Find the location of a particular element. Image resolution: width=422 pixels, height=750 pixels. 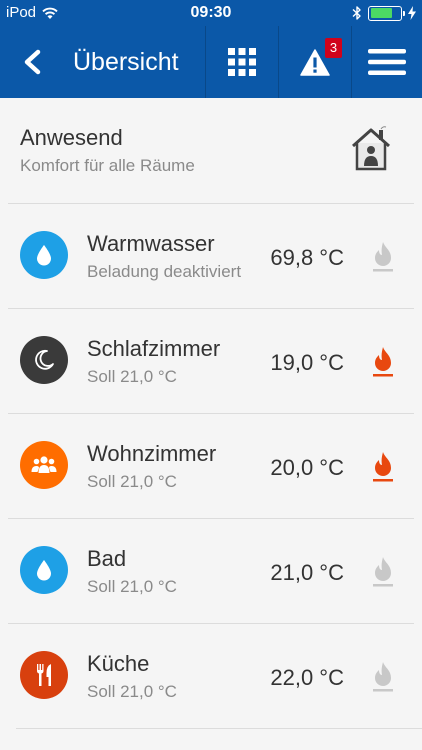

page-title: Übersicht is located at coordinates (126, 62).